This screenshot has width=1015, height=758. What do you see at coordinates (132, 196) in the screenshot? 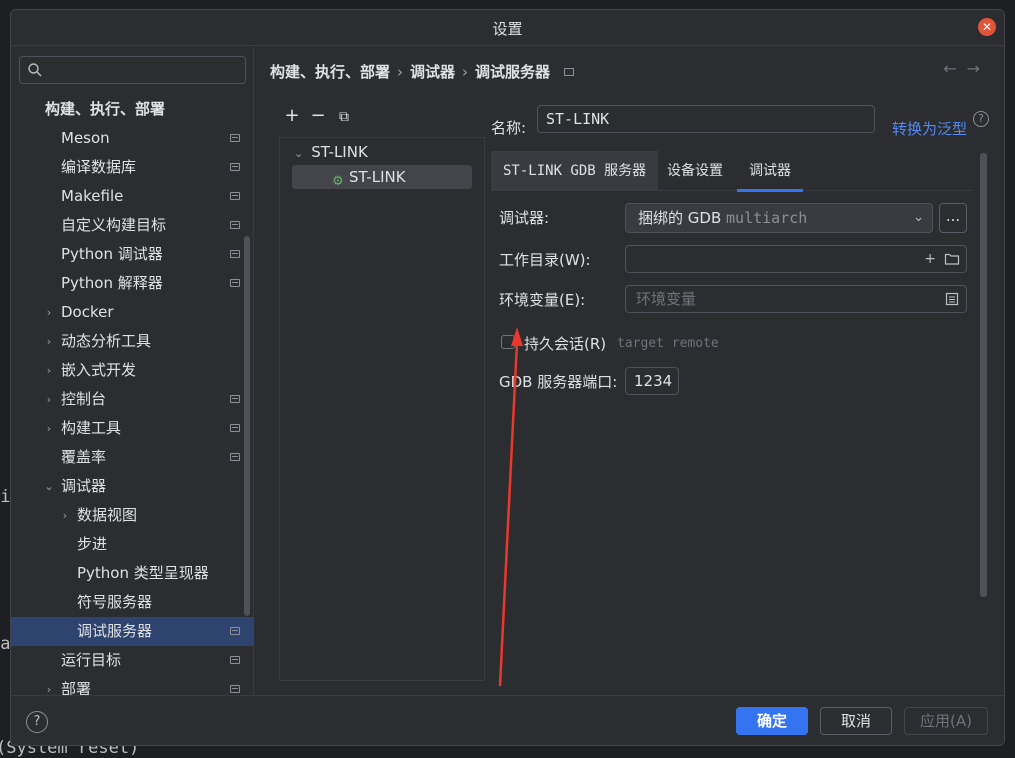
I see `sidebar-item-3: Makefile` at bounding box center [132, 196].